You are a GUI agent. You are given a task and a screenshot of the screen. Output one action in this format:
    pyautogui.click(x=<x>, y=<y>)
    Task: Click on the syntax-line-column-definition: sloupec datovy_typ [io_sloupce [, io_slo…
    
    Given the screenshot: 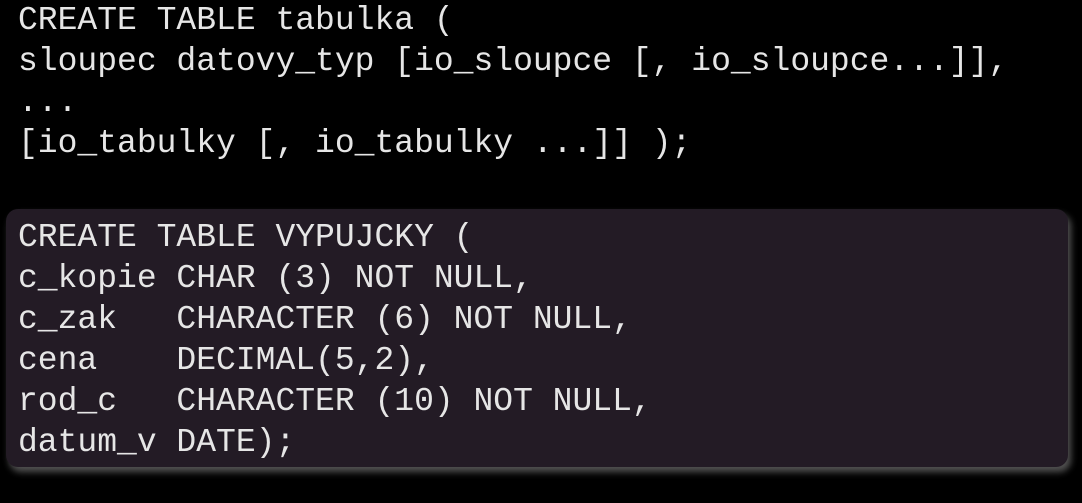 What is the action you would take?
    pyautogui.click(x=513, y=61)
    